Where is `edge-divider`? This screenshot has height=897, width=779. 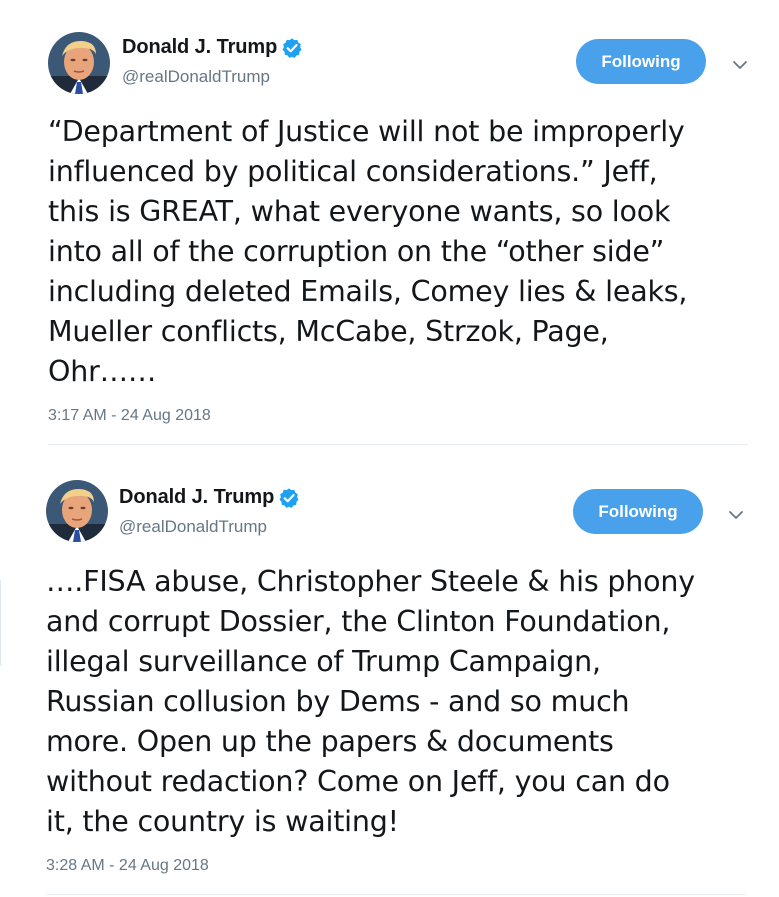 edge-divider is located at coordinates (0, 623).